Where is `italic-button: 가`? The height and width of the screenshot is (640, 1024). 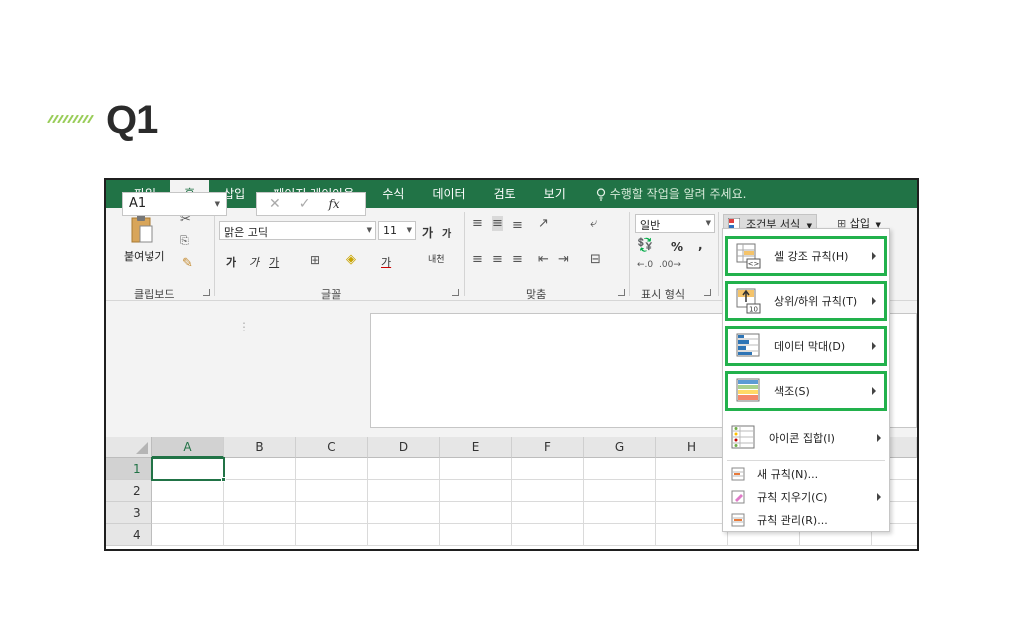 italic-button: 가 is located at coordinates (254, 262).